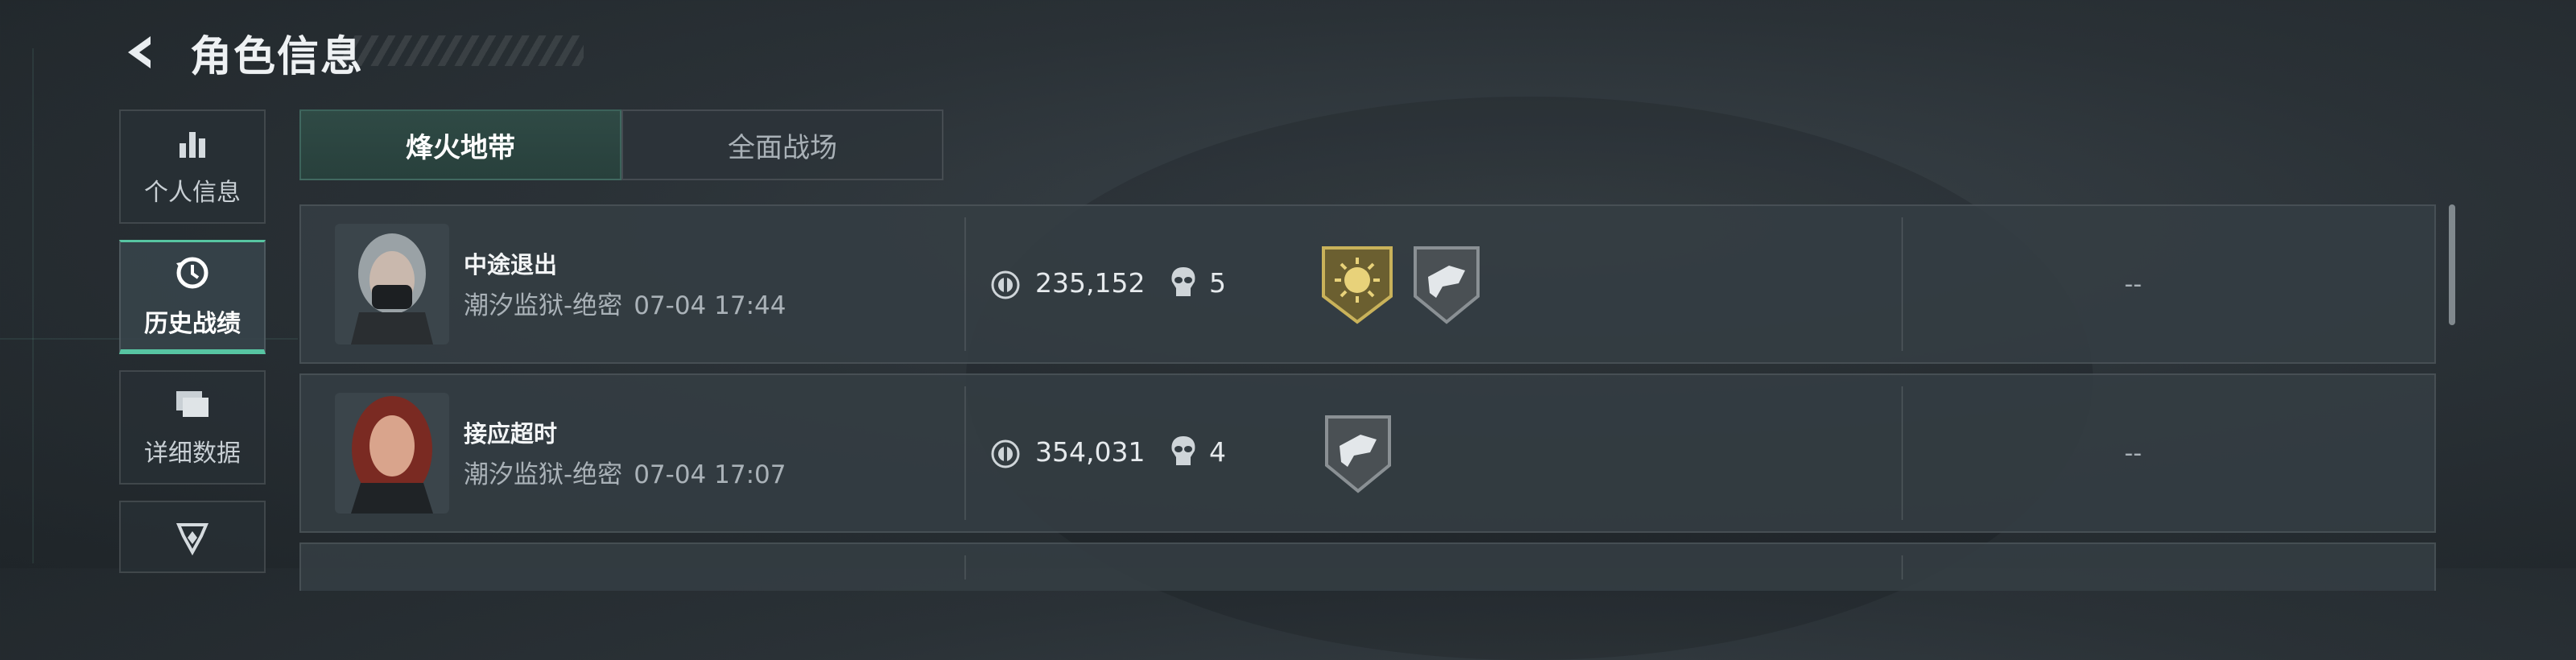 Image resolution: width=2576 pixels, height=660 pixels. What do you see at coordinates (511, 264) in the screenshot?
I see `match-result: 中途退出` at bounding box center [511, 264].